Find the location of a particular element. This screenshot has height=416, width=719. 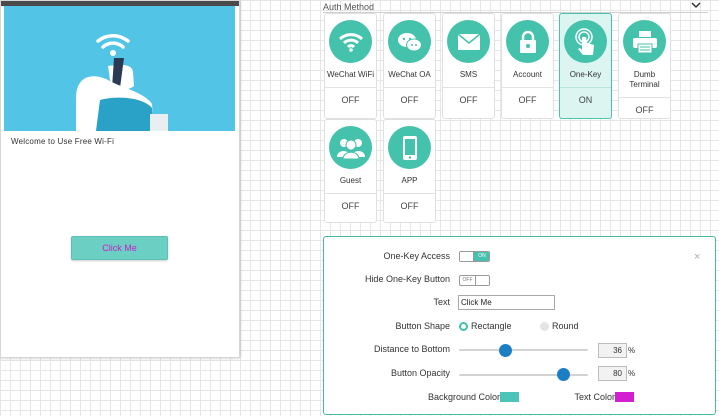

auth-tile-account: Account OFF is located at coordinates (527, 66).